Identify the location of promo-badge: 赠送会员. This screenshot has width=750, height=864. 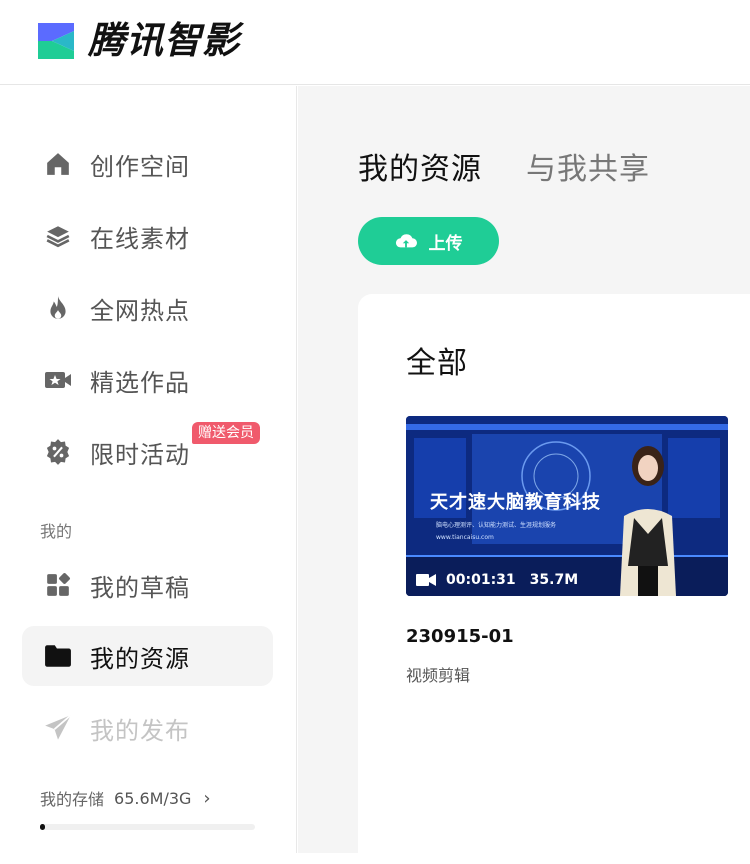
(226, 433).